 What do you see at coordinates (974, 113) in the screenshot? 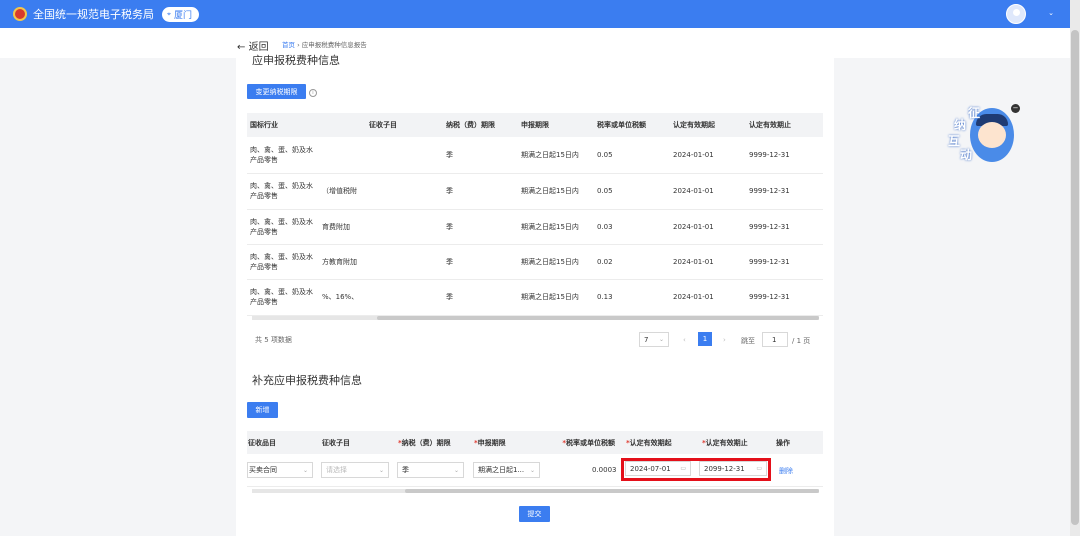
I see `widget-char: 征` at bounding box center [974, 113].